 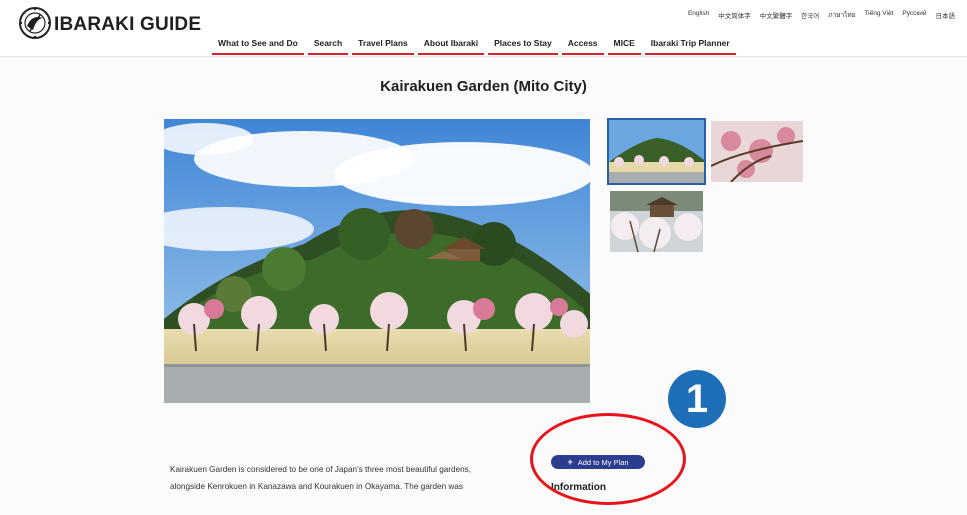 I want to click on header-divider, so click(x=483, y=56).